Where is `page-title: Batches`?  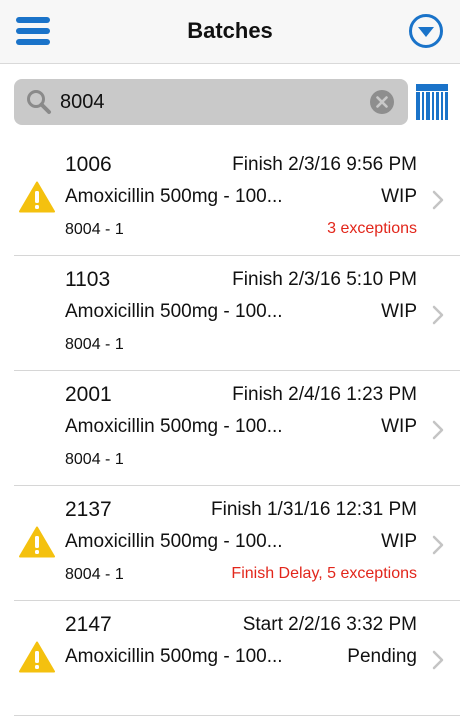 page-title: Batches is located at coordinates (230, 30).